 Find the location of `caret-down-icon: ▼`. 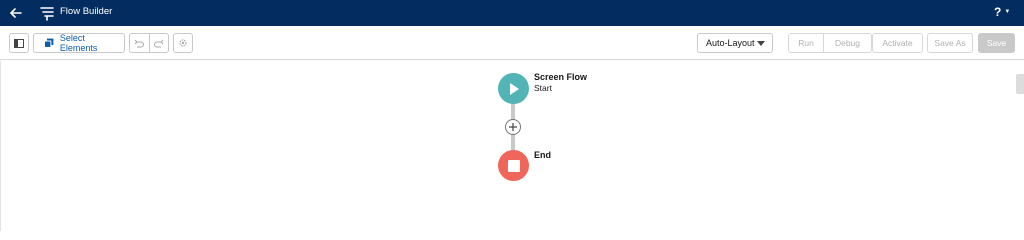

caret-down-icon: ▼ is located at coordinates (1007, 12).